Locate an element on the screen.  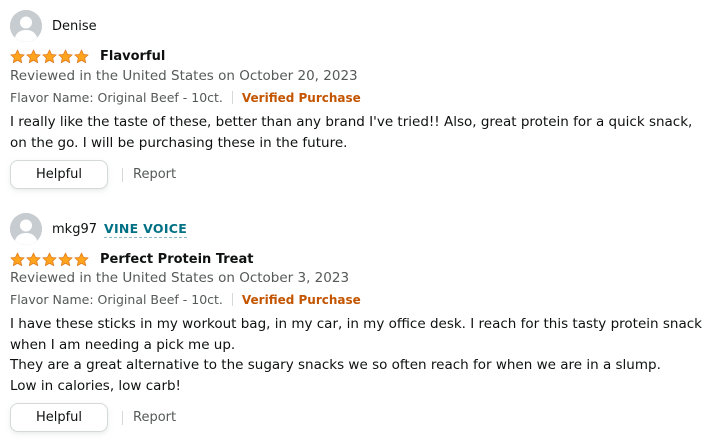
review-title-row: Perfect Protein Treat is located at coordinates (131, 259).